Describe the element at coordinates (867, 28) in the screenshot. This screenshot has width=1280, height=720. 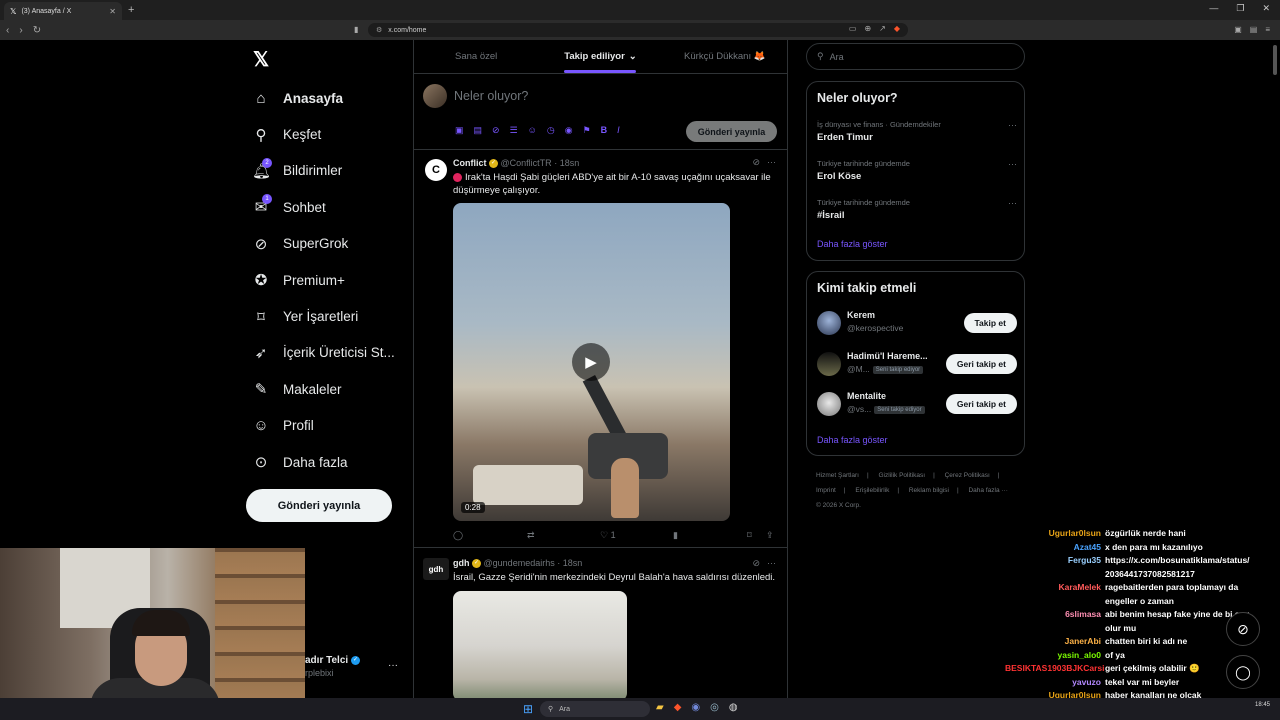
I see `zoom-icon: ⊕` at that location.